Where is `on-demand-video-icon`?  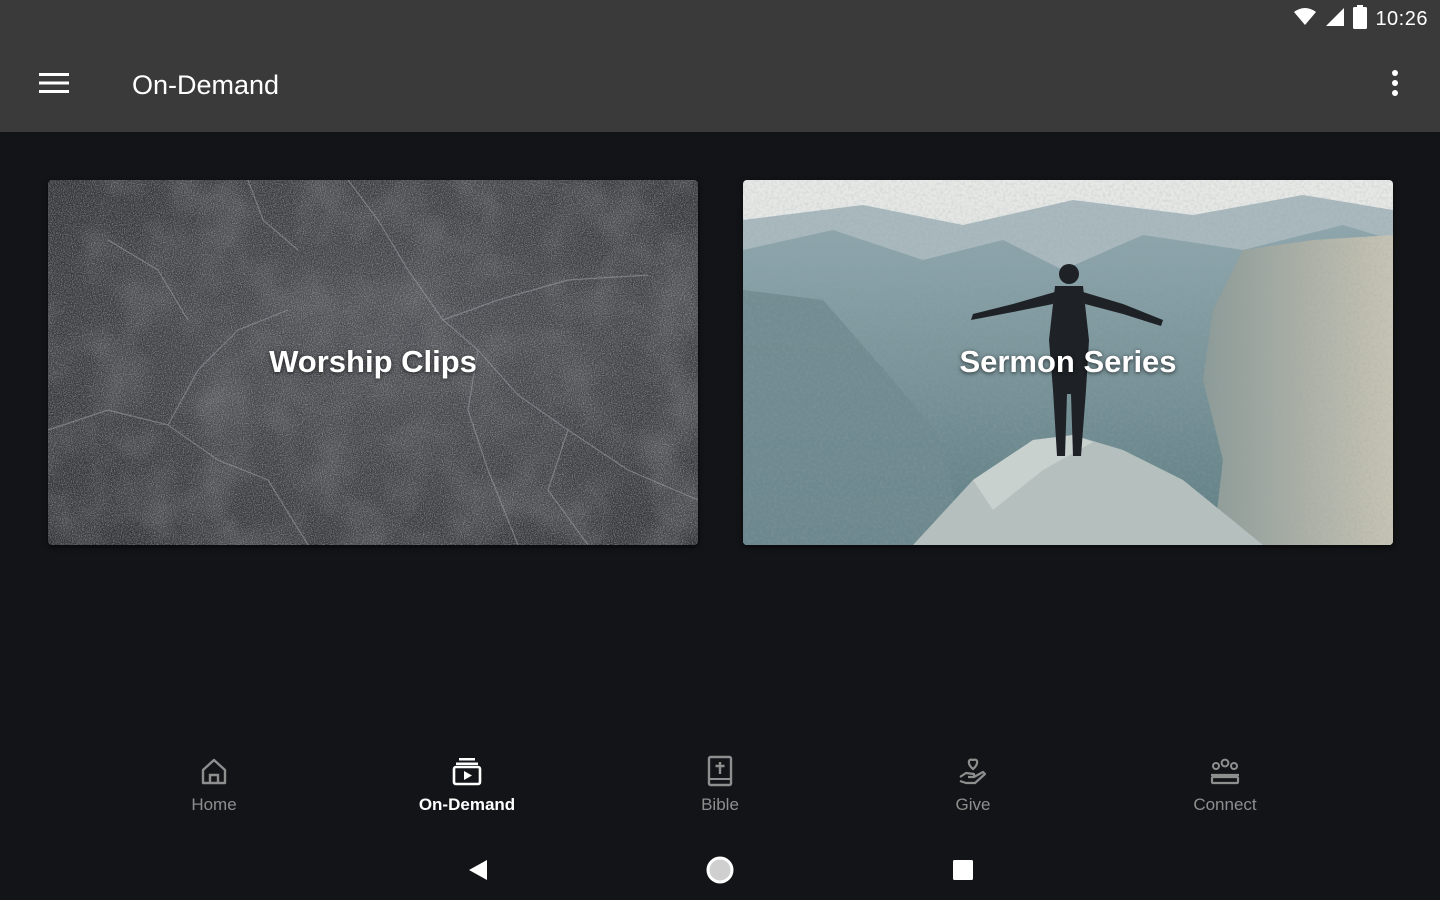
on-demand-video-icon is located at coordinates (467, 772).